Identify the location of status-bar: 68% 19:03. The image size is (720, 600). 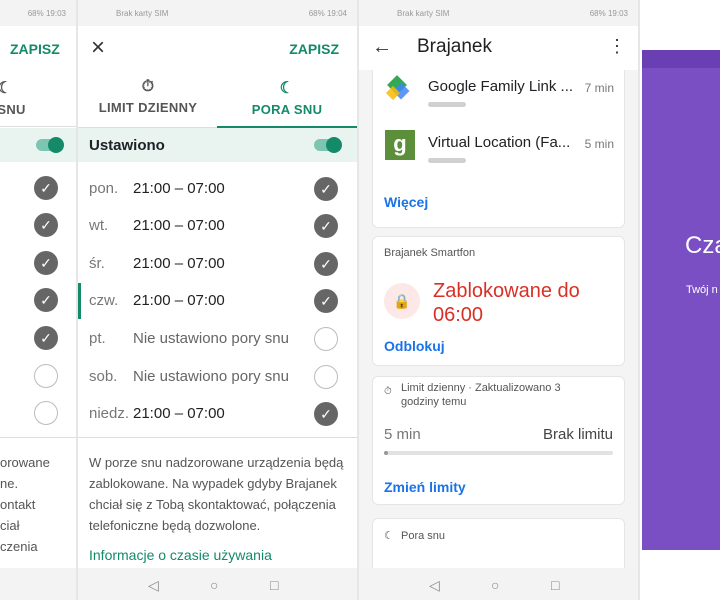
(38, 13).